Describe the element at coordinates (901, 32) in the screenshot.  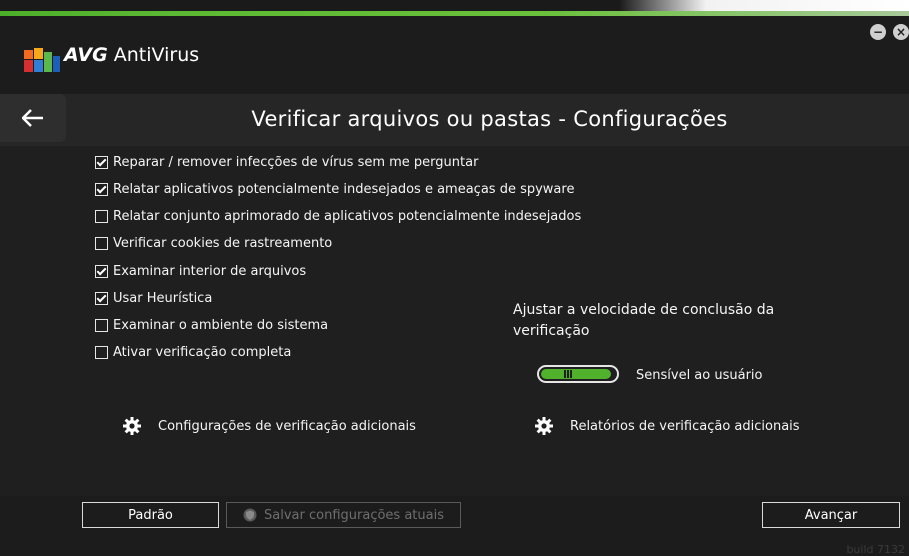
I see `close-button: ×` at that location.